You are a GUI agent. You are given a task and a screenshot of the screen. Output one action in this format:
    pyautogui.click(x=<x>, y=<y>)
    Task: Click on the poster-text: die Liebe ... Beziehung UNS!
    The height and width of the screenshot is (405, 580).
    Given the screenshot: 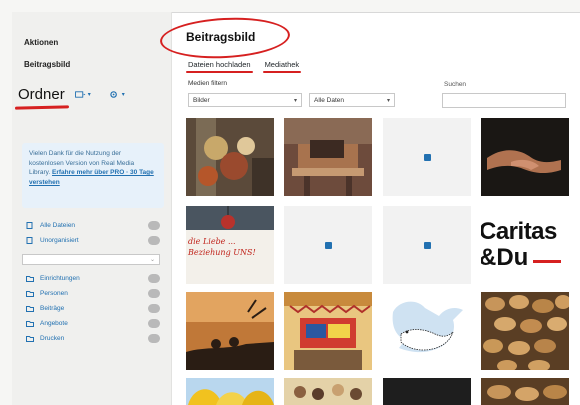 What is the action you would take?
    pyautogui.click(x=222, y=247)
    